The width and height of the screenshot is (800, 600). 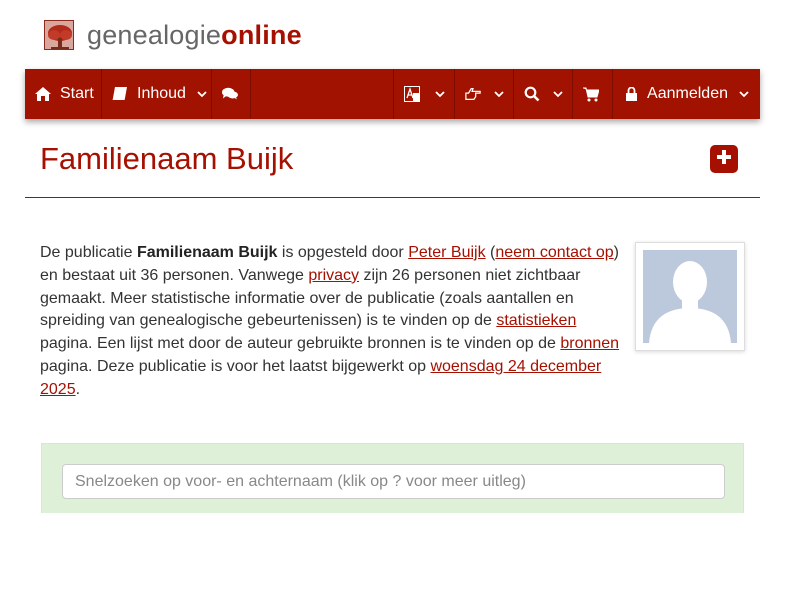 I want to click on desc-text: ., so click(x=78, y=389).